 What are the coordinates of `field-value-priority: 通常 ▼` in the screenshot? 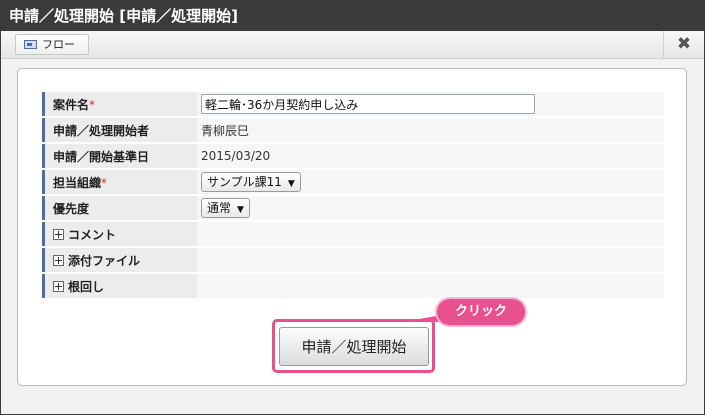 It's located at (430, 208).